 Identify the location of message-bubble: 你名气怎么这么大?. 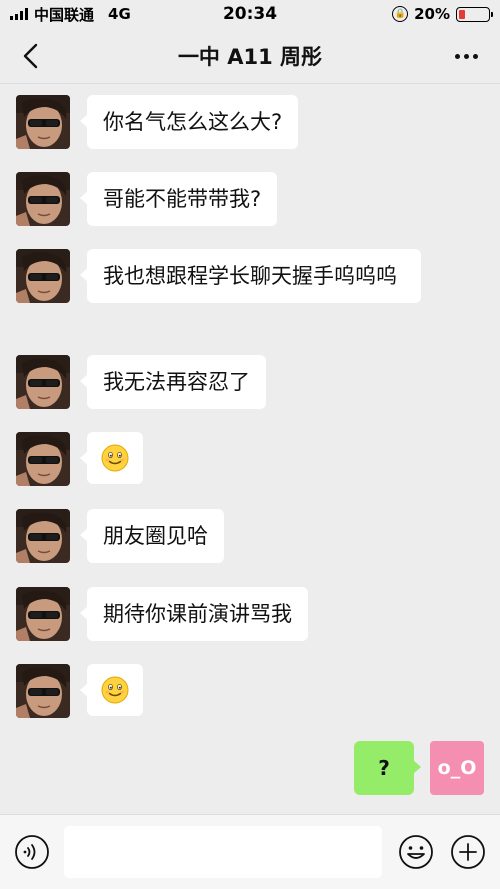
(189, 122).